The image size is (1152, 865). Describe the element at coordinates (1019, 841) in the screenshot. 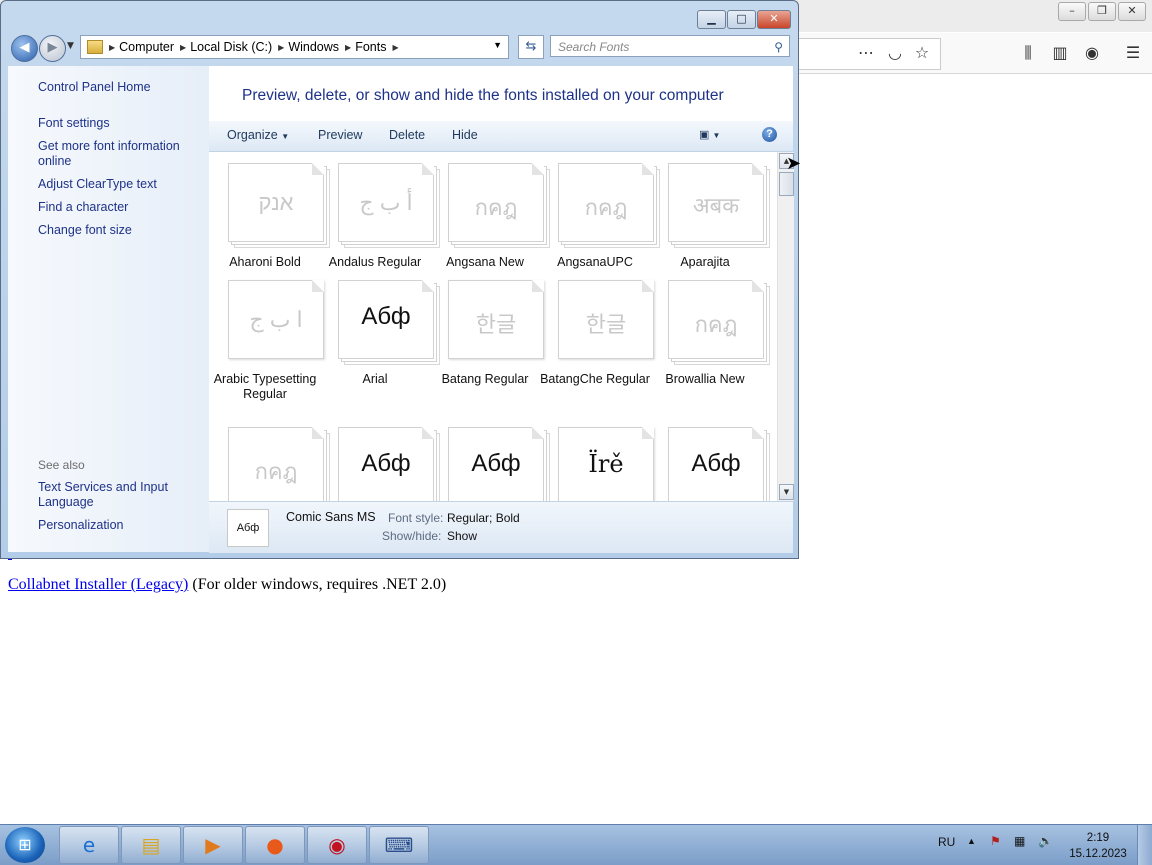

I see `network-icon: ▦` at that location.